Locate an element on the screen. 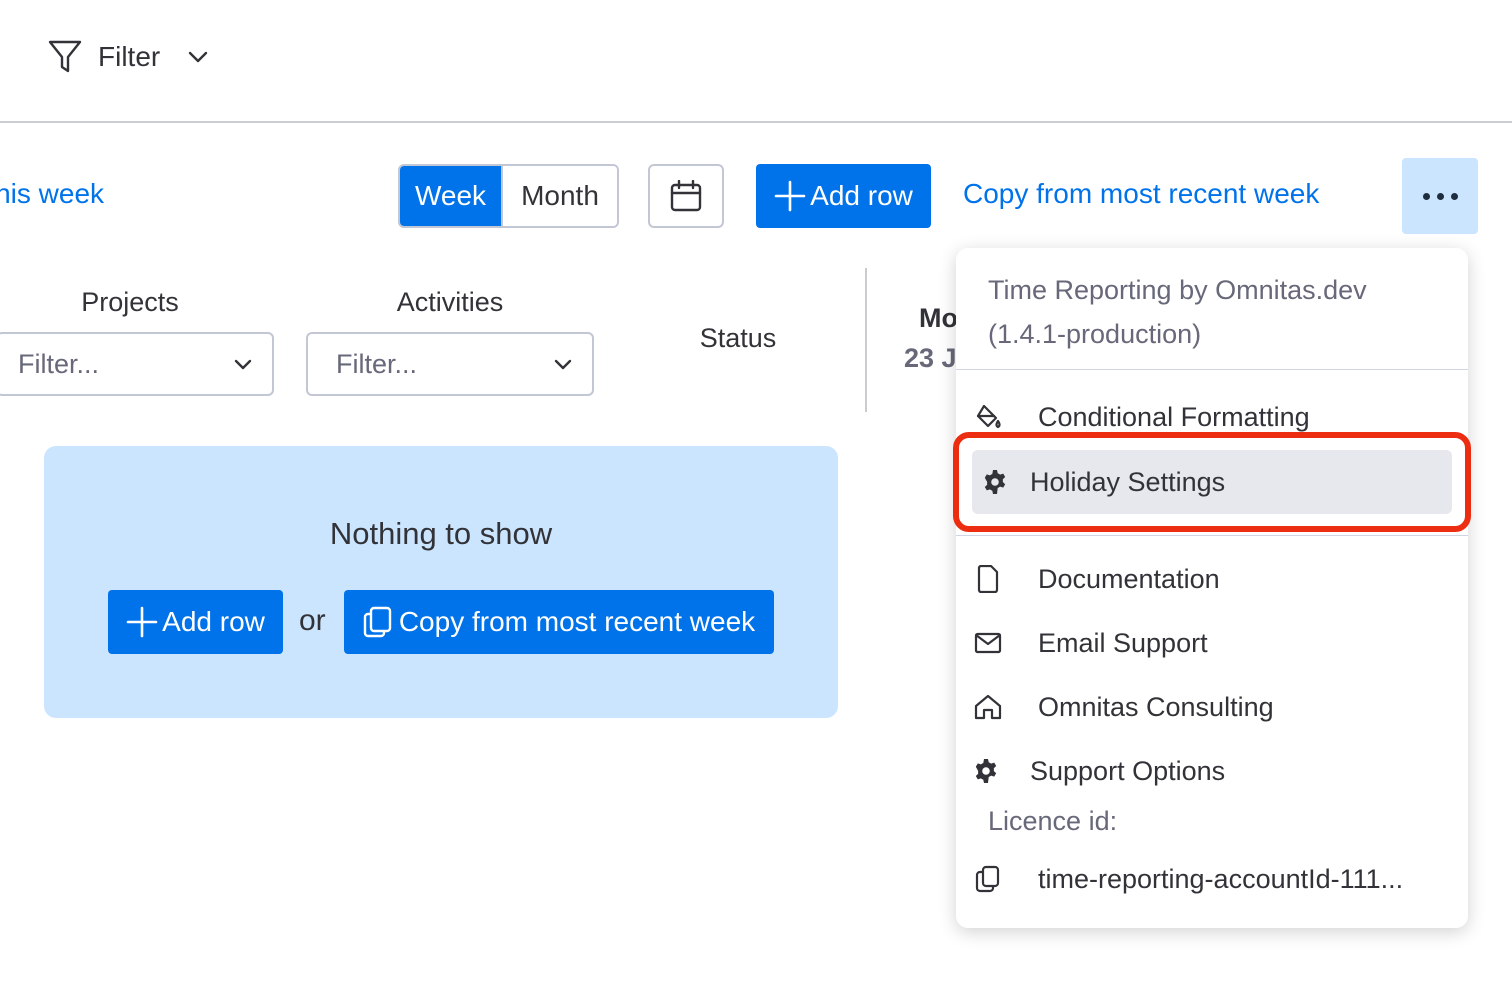 This screenshot has width=1512, height=1006. more-options-button is located at coordinates (1440, 196).